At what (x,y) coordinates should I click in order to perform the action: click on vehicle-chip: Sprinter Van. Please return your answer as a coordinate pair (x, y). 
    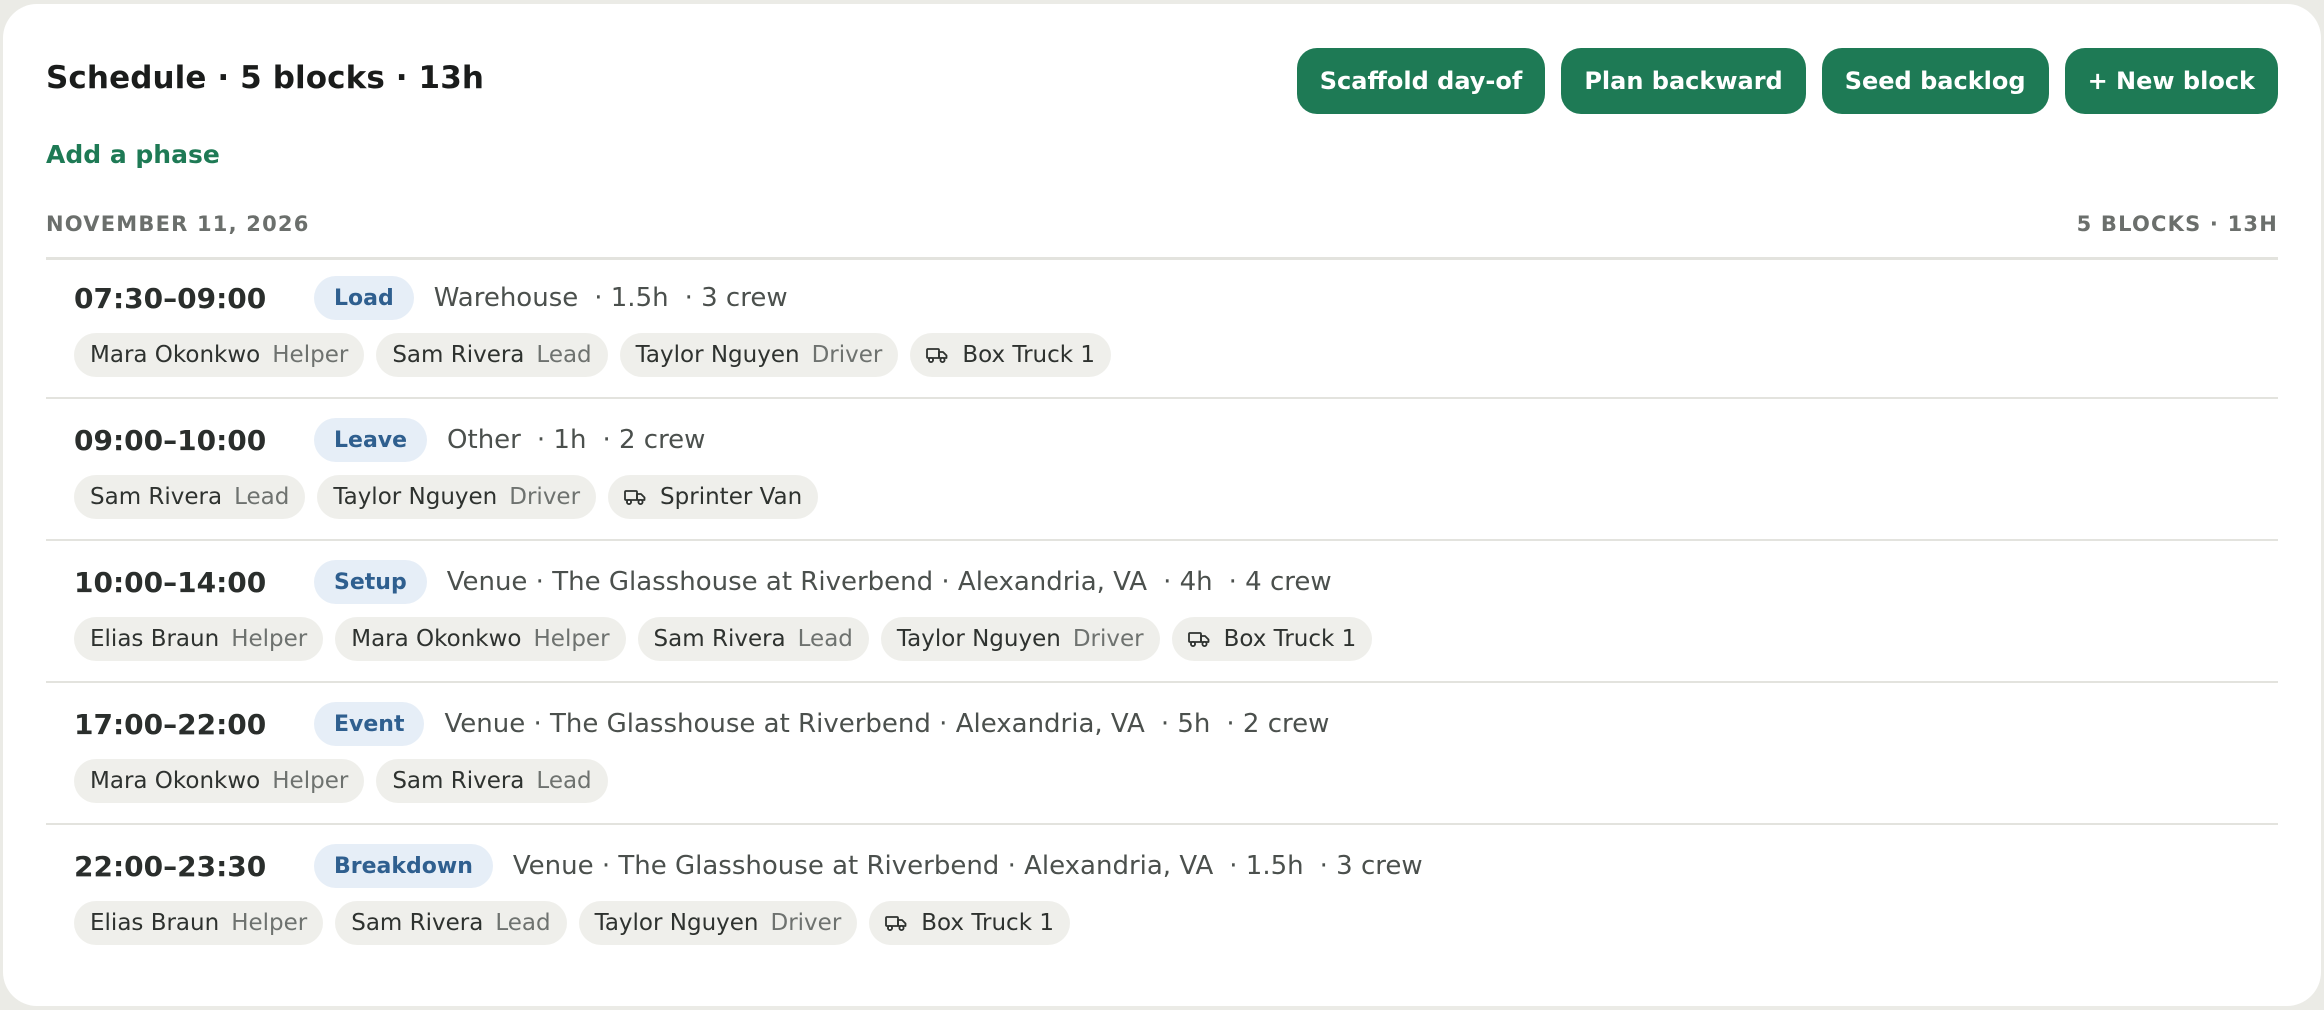
    Looking at the image, I should click on (713, 497).